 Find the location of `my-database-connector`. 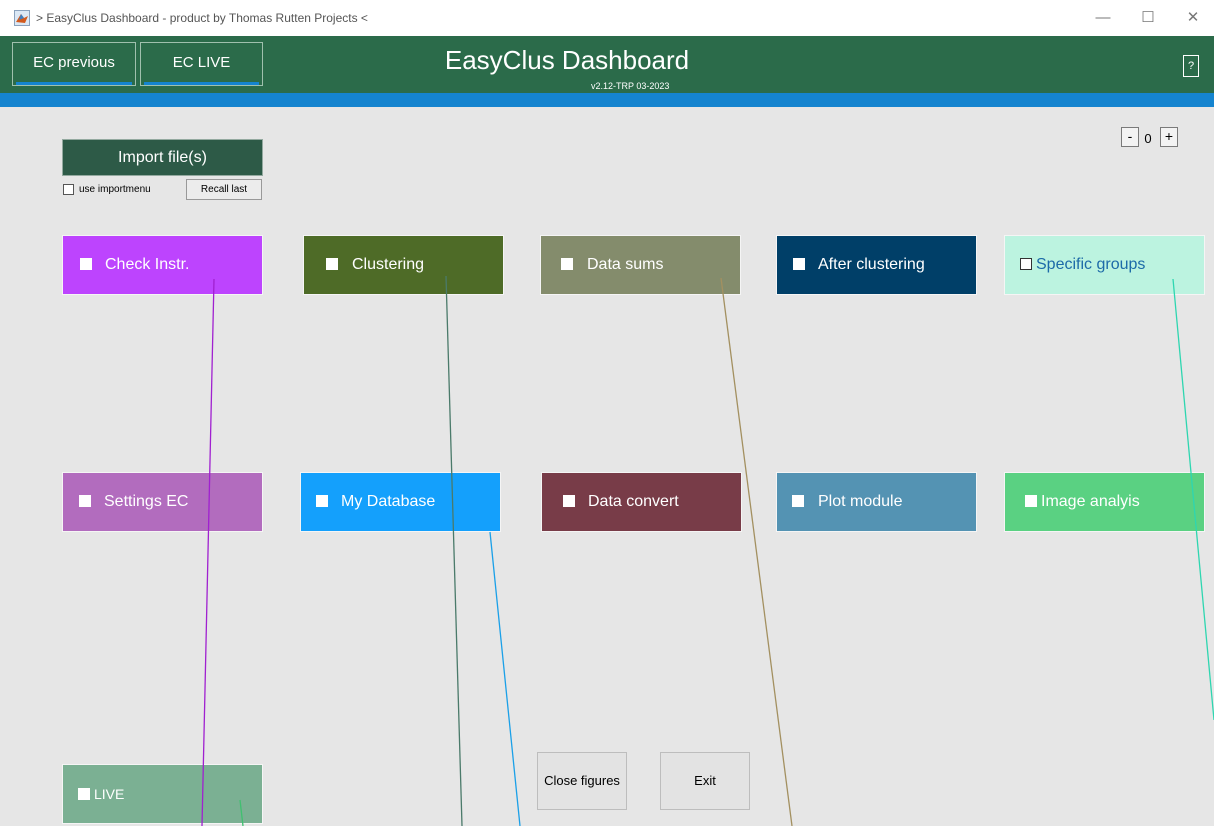

my-database-connector is located at coordinates (505, 678).